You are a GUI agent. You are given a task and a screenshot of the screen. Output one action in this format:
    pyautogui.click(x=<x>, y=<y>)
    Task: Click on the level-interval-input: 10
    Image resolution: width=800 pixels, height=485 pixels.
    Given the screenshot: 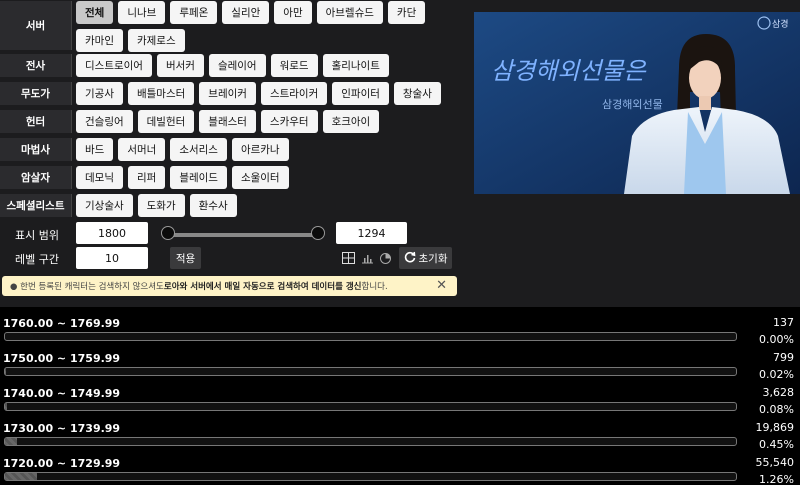 What is the action you would take?
    pyautogui.click(x=112, y=258)
    